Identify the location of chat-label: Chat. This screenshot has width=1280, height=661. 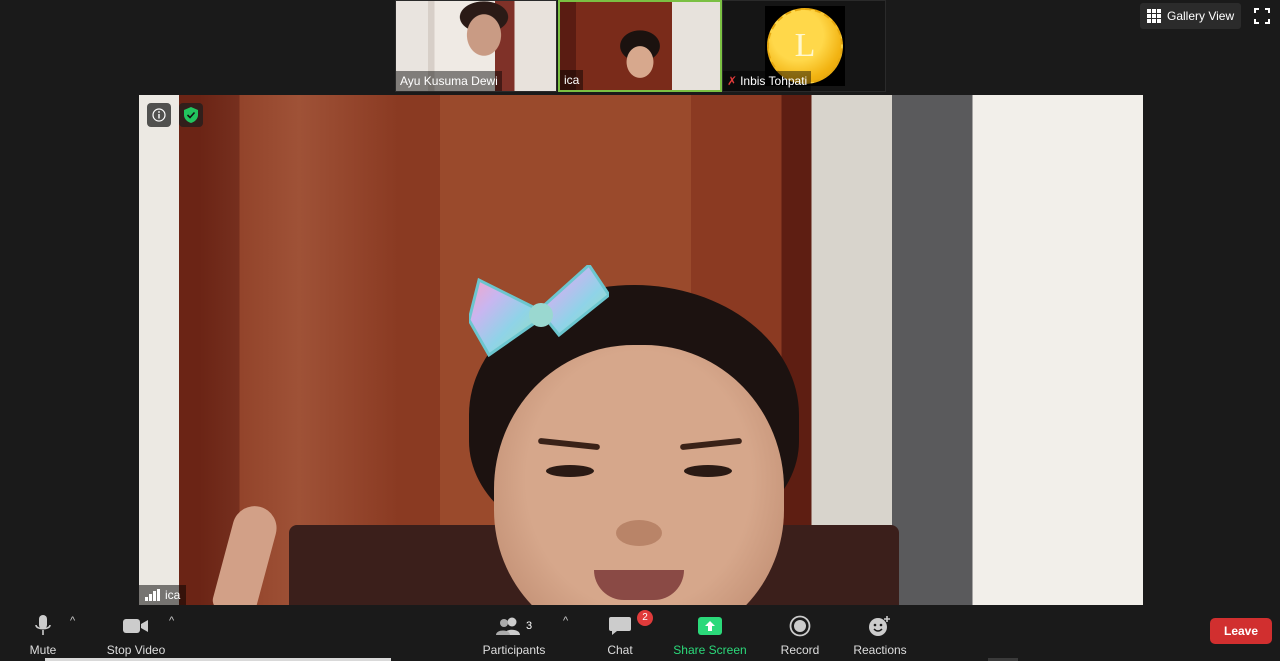
(620, 650).